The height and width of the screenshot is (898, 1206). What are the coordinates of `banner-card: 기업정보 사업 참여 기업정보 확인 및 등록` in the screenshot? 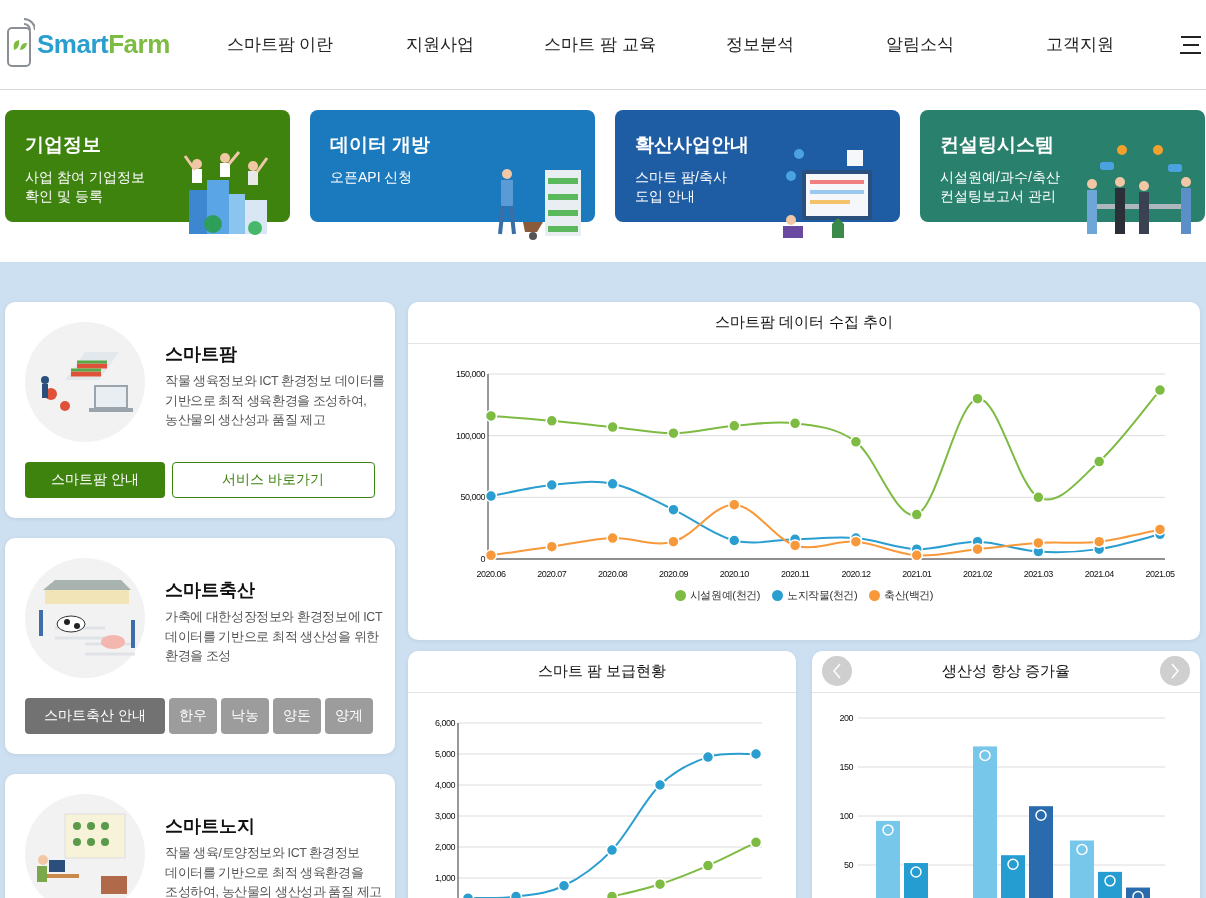 It's located at (147, 166).